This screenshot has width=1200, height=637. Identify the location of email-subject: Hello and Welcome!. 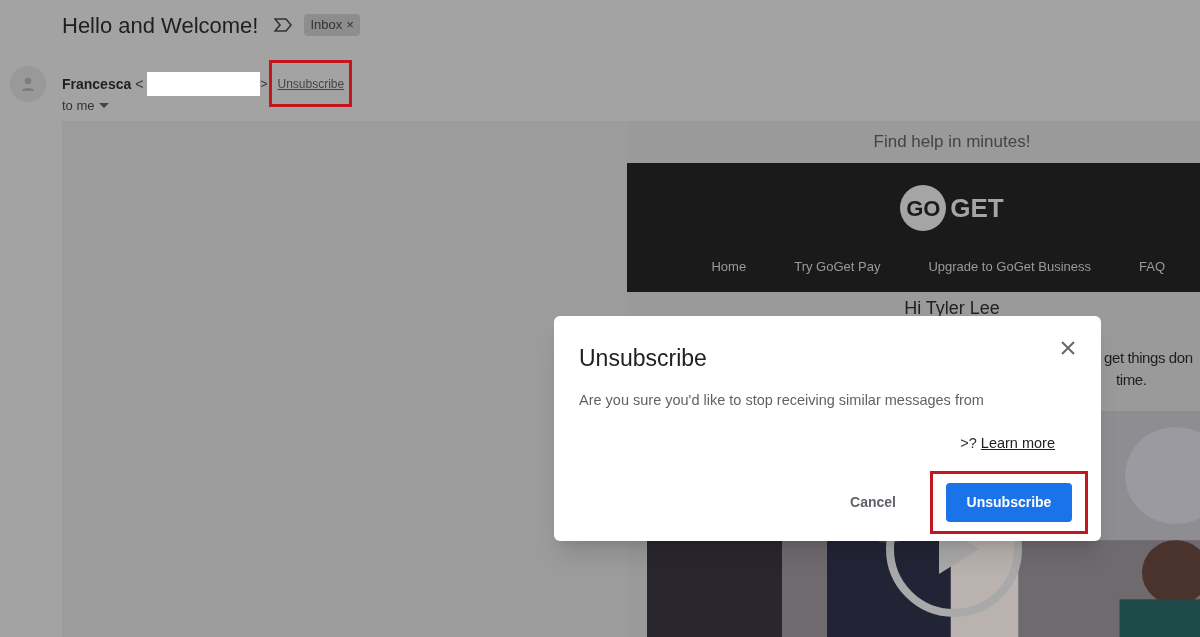
(160, 25).